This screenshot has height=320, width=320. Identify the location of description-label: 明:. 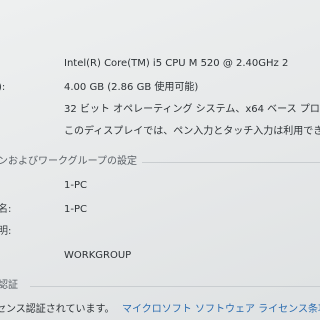
(6, 231).